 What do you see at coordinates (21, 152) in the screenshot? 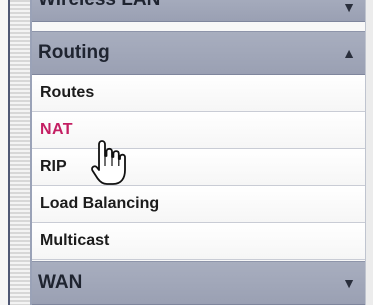
I see `sidebar-scroll-rail` at bounding box center [21, 152].